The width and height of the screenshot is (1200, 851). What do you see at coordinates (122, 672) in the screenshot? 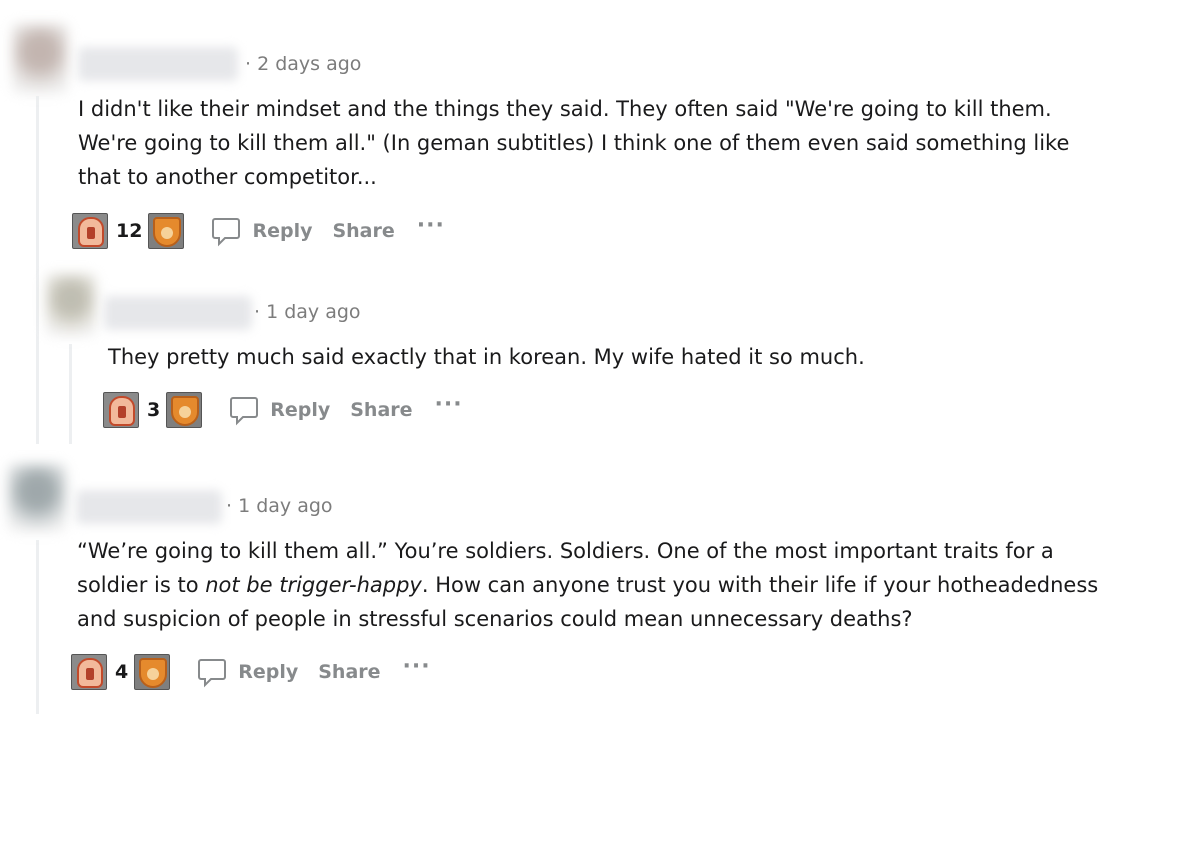
I see `vote-count: 4` at bounding box center [122, 672].